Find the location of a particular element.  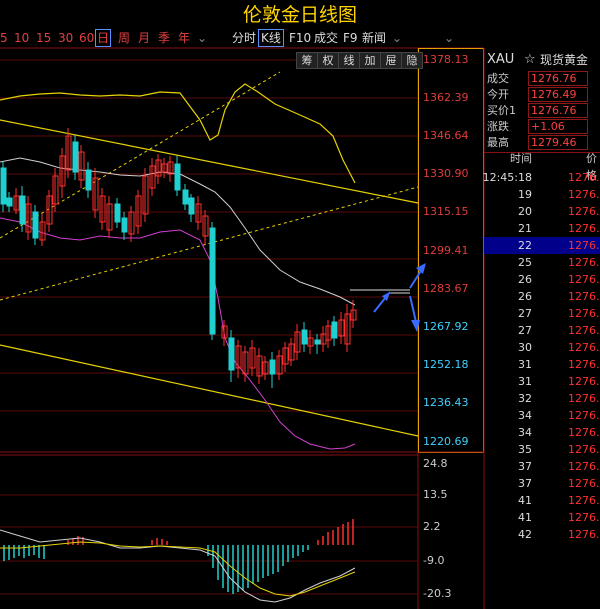

symbol-header: XAU ☆ 现货黄金 is located at coordinates (542, 60).